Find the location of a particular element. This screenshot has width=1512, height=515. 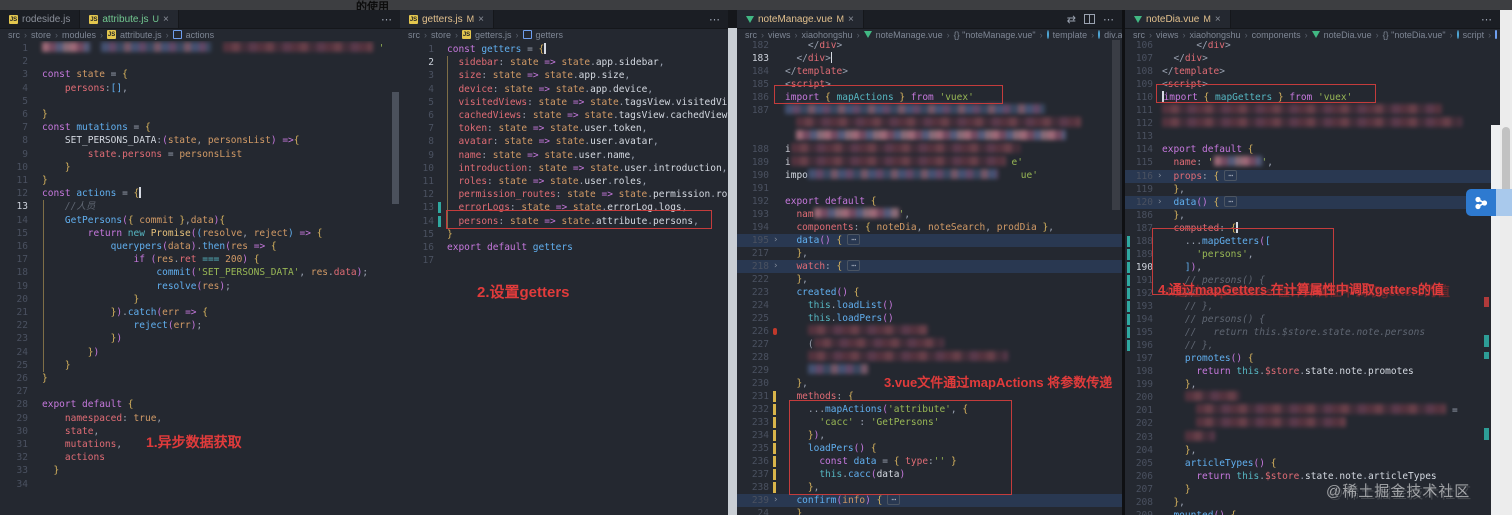

code-line: 11 roles: state => state.user.roles, is located at coordinates (564, 181).